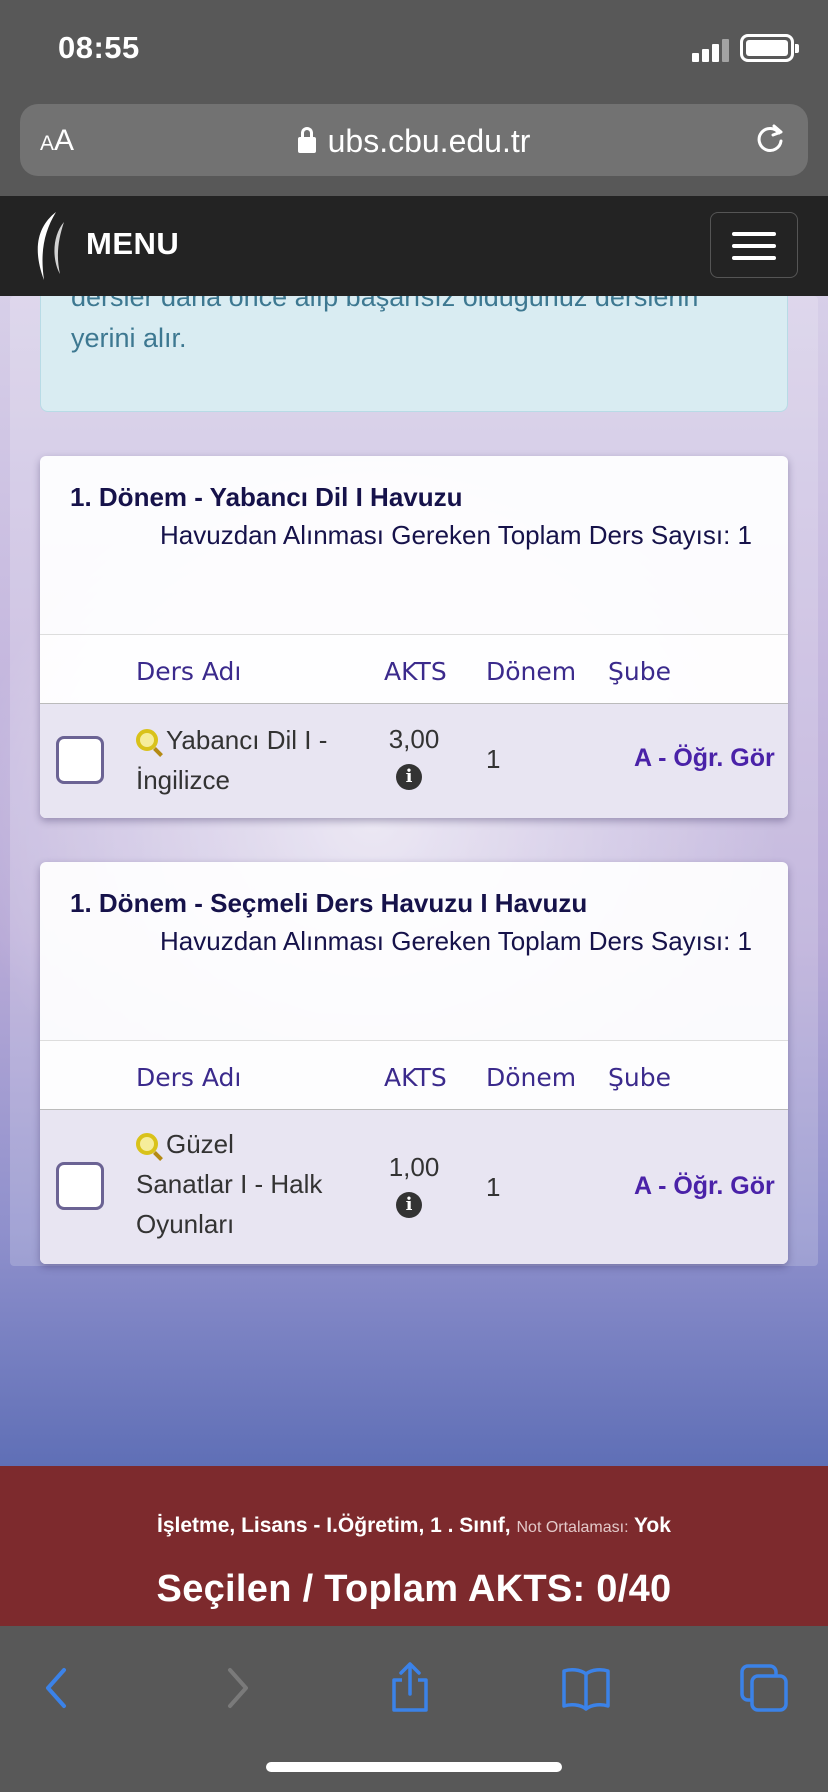 Image resolution: width=828 pixels, height=1792 pixels. Describe the element at coordinates (414, 1167) in the screenshot. I see `course-akts: 1,00` at that location.